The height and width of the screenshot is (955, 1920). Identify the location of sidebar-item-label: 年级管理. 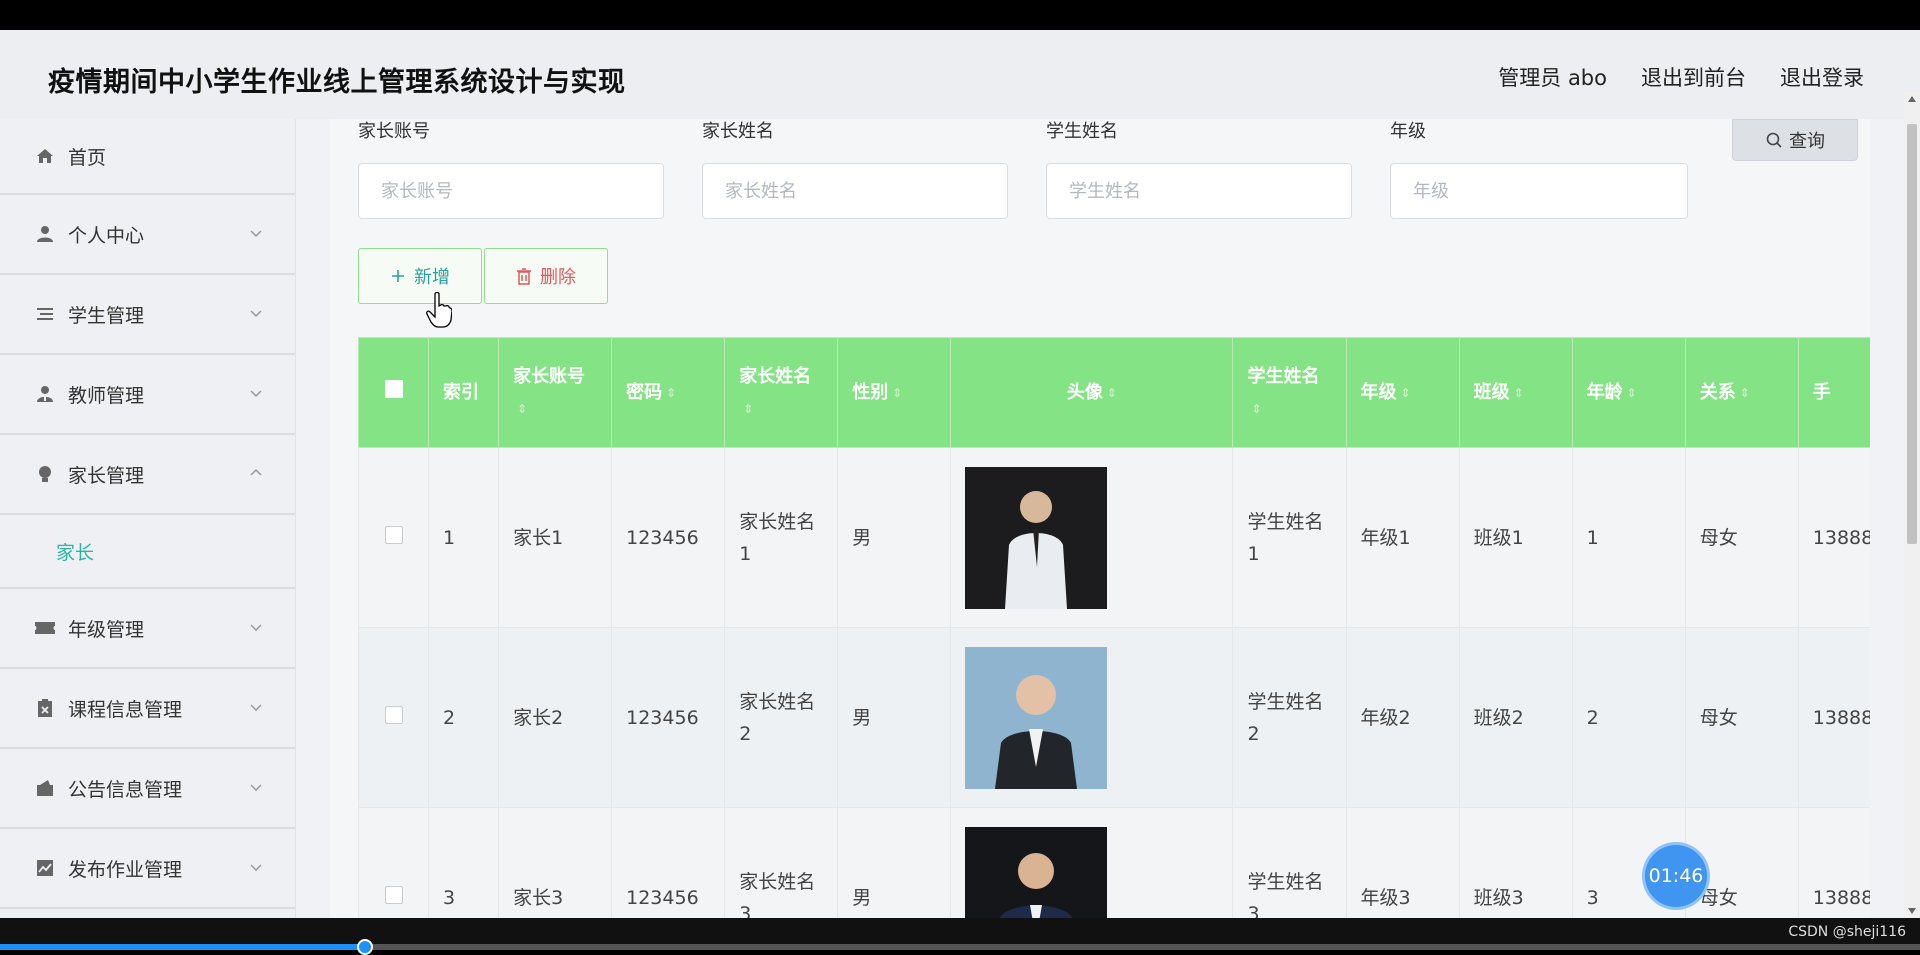
(106, 629).